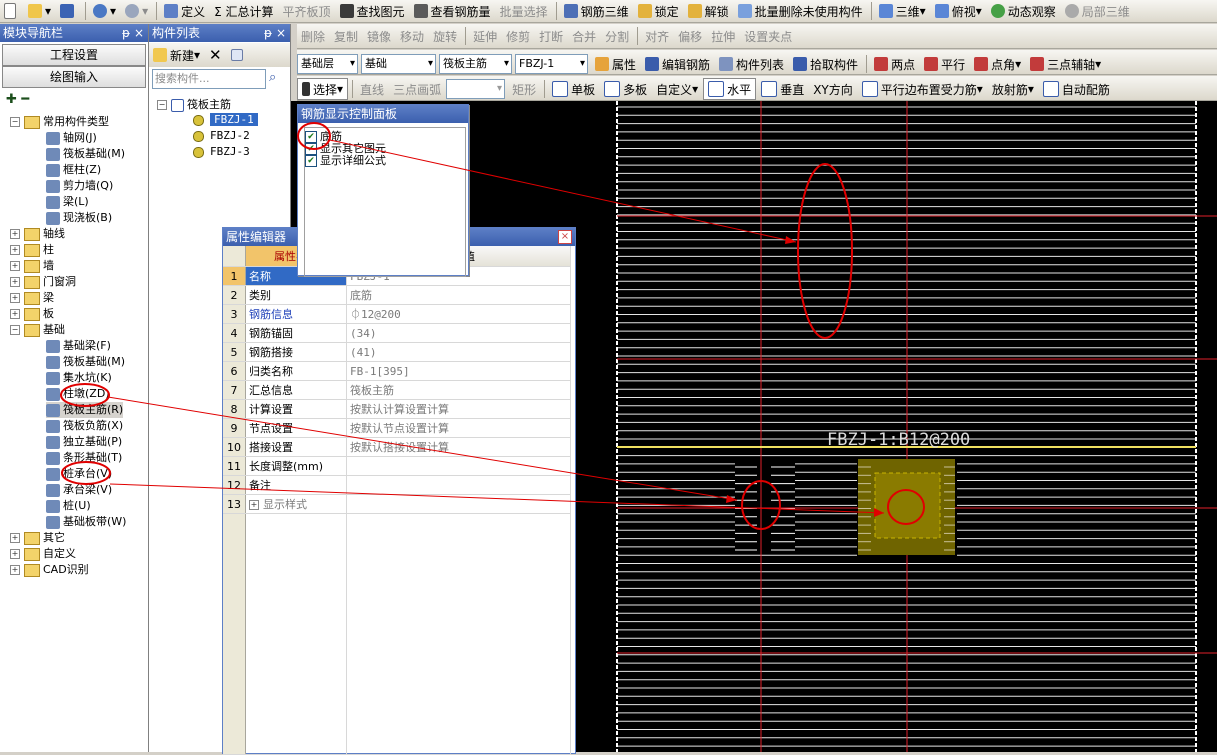  Describe the element at coordinates (445, 36) in the screenshot. I see `rotate-button: 旋转` at that location.